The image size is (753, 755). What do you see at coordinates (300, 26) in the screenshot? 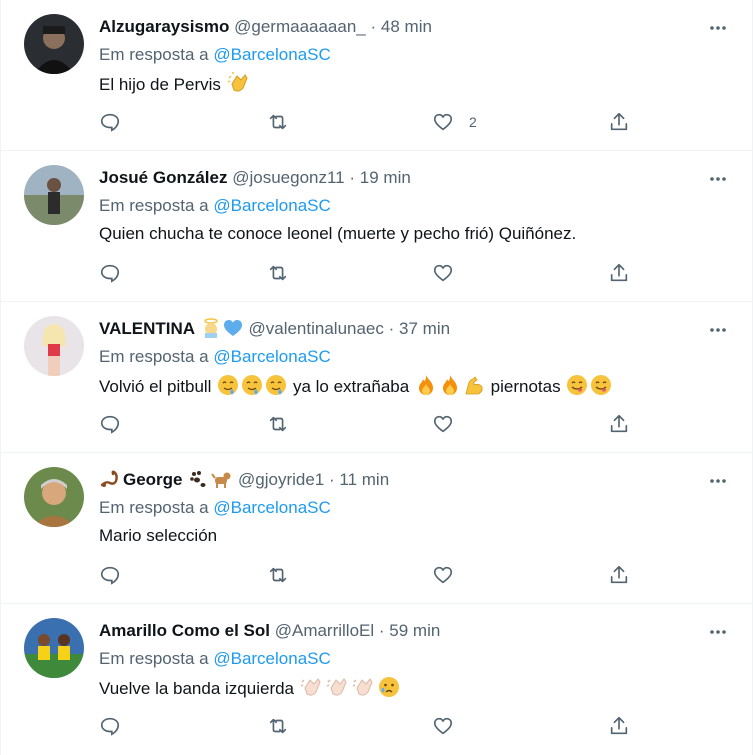
I see `user-handle: @germaaaaaan_` at bounding box center [300, 26].